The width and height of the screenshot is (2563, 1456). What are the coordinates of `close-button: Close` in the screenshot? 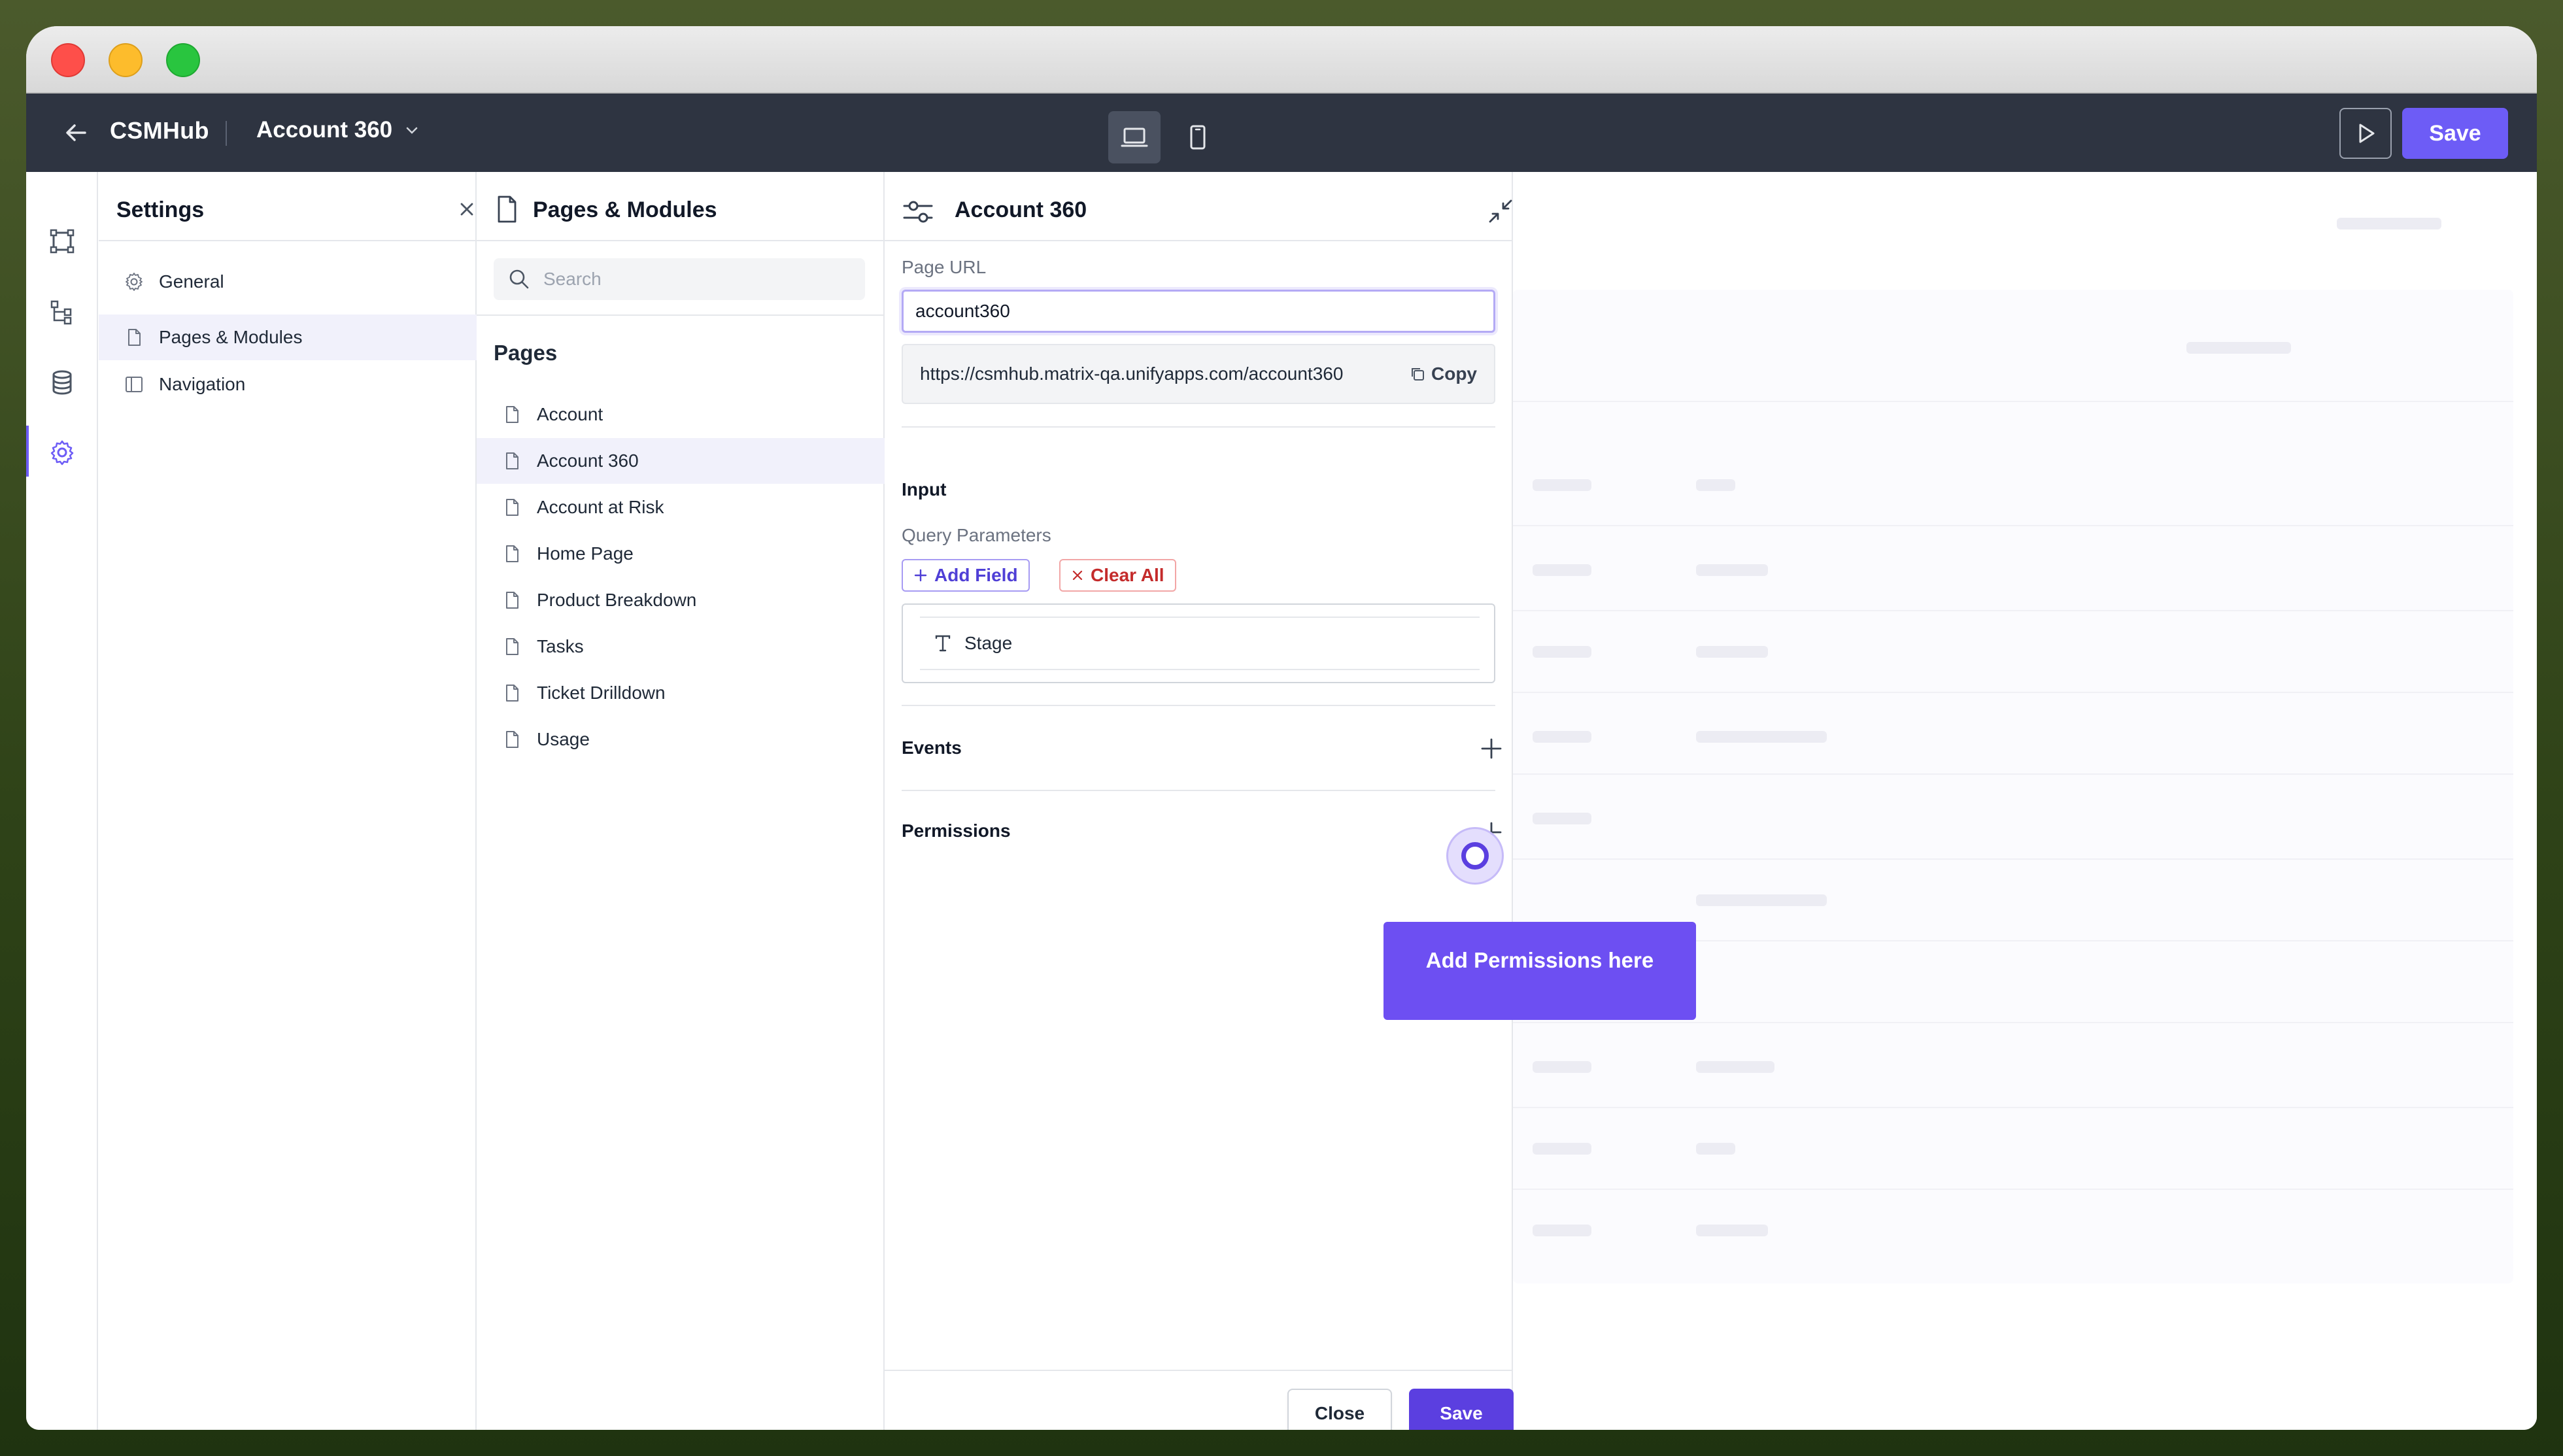 It's located at (1339, 1409).